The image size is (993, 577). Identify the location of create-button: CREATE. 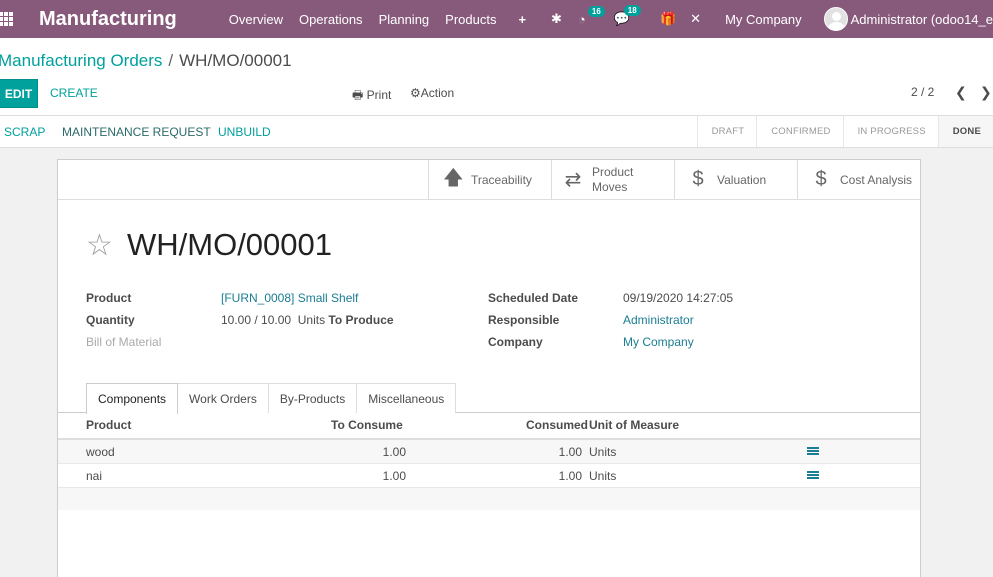
(74, 93).